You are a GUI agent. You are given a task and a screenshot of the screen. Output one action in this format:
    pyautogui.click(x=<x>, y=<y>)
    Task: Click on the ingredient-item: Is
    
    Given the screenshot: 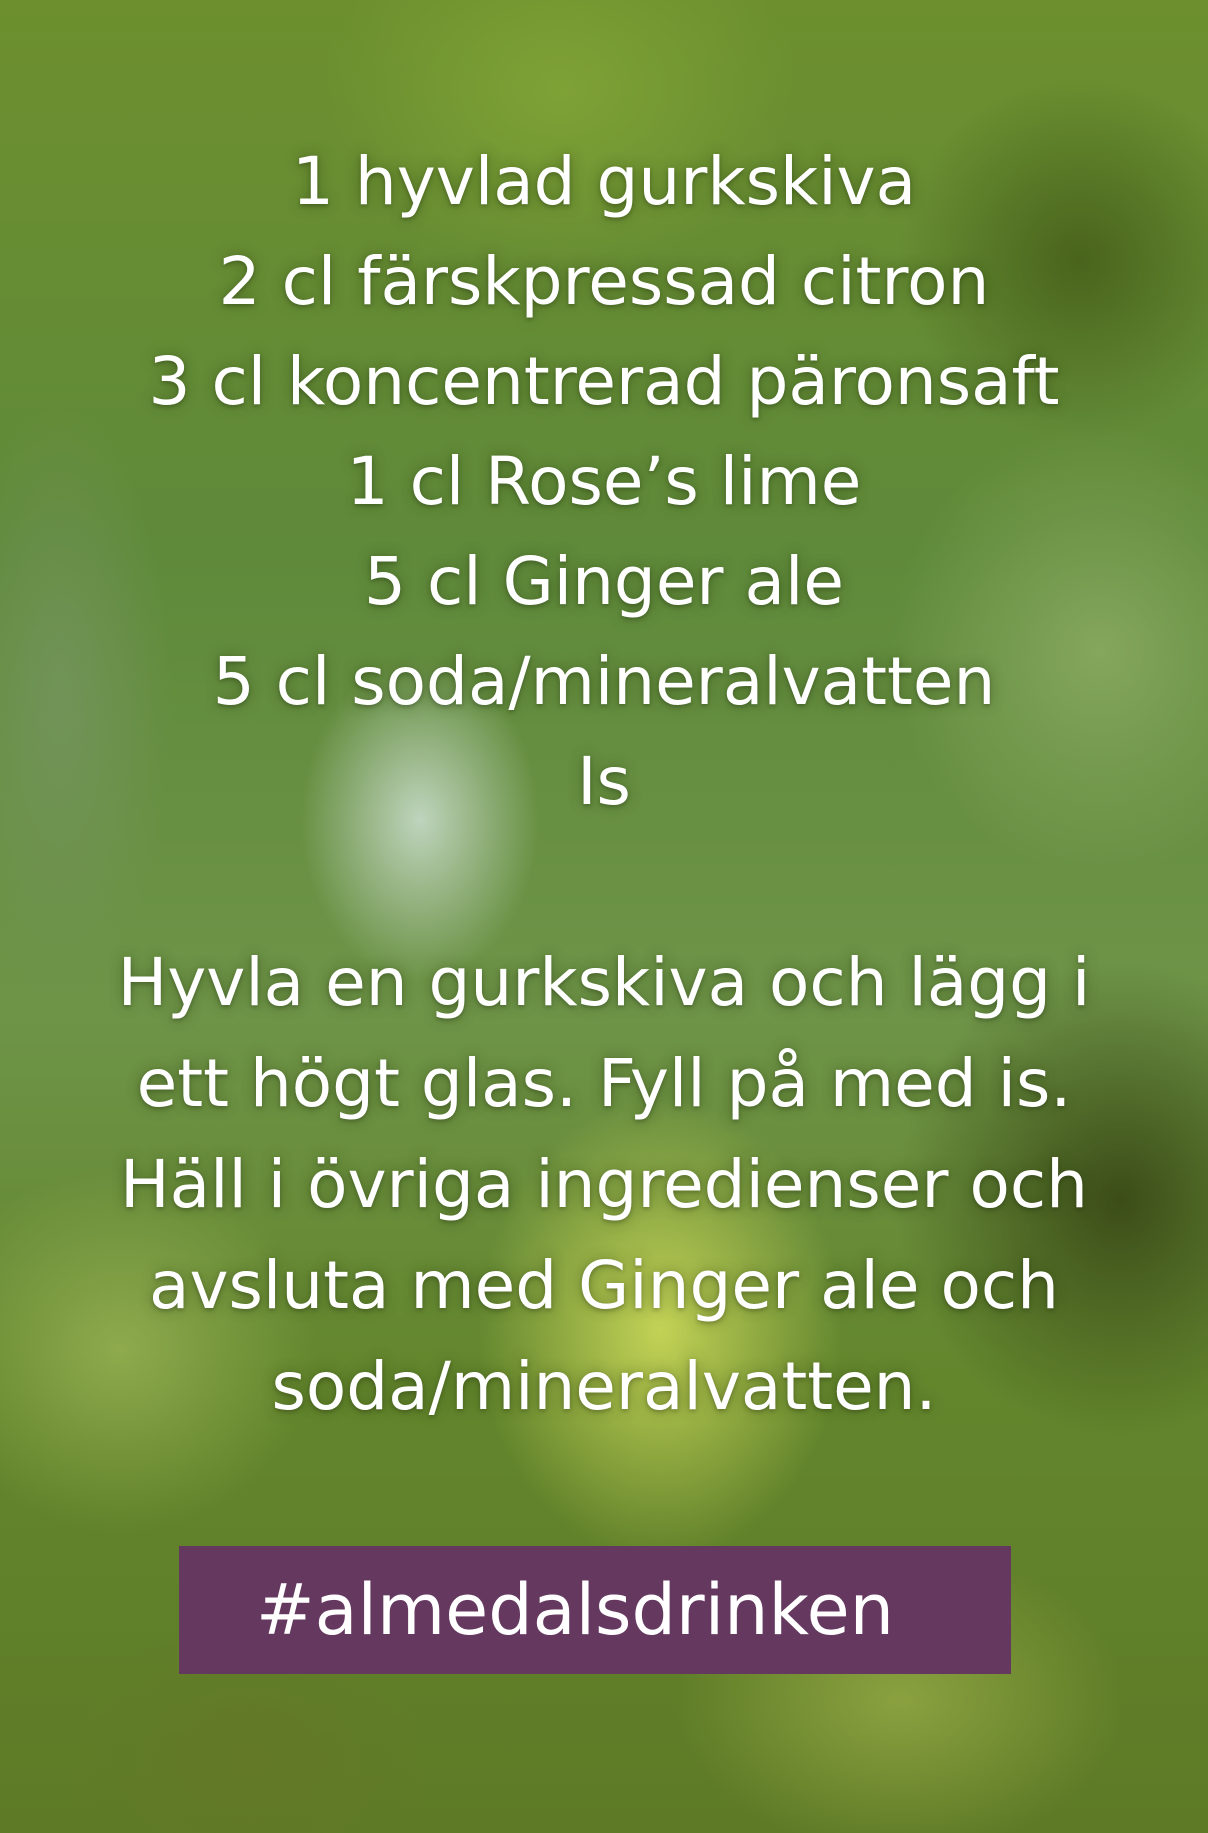 What is the action you would take?
    pyautogui.click(x=604, y=781)
    